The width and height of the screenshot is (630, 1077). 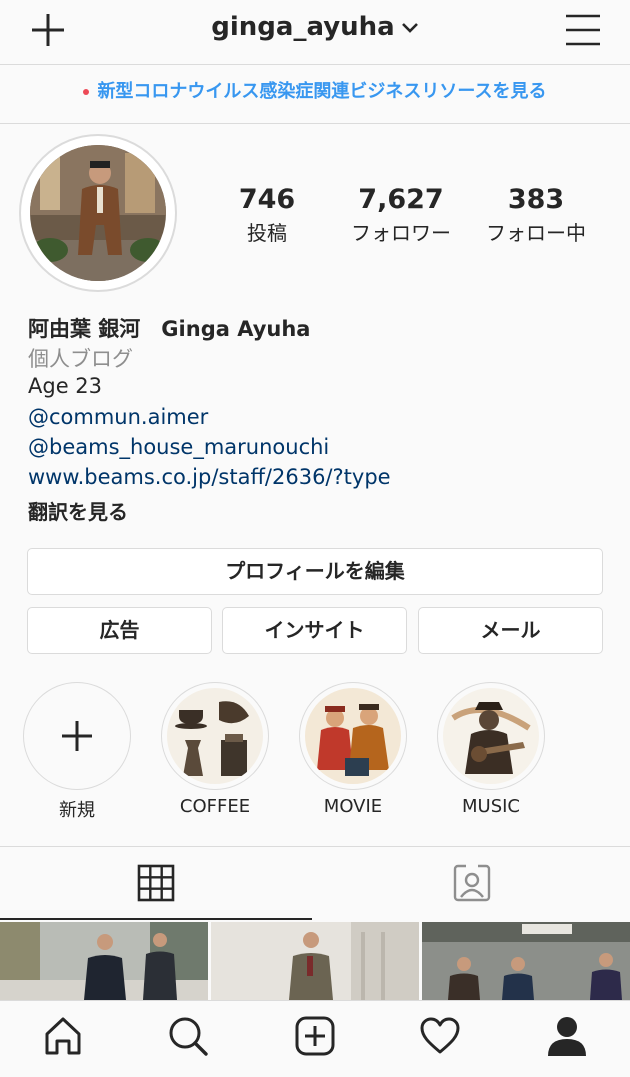 I want to click on notification-dot, so click(x=86, y=92).